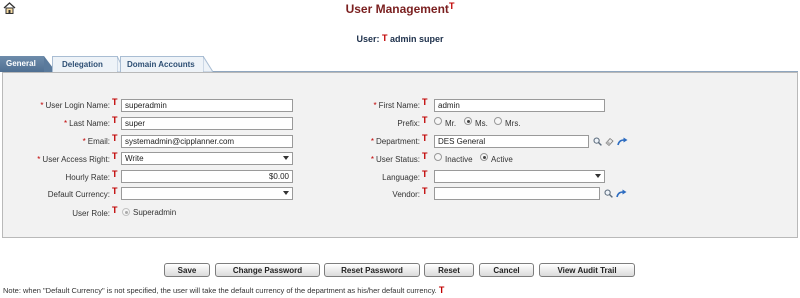 The image size is (800, 298). Describe the element at coordinates (459, 159) in the screenshot. I see `status-inactive-label: Inactive` at that location.